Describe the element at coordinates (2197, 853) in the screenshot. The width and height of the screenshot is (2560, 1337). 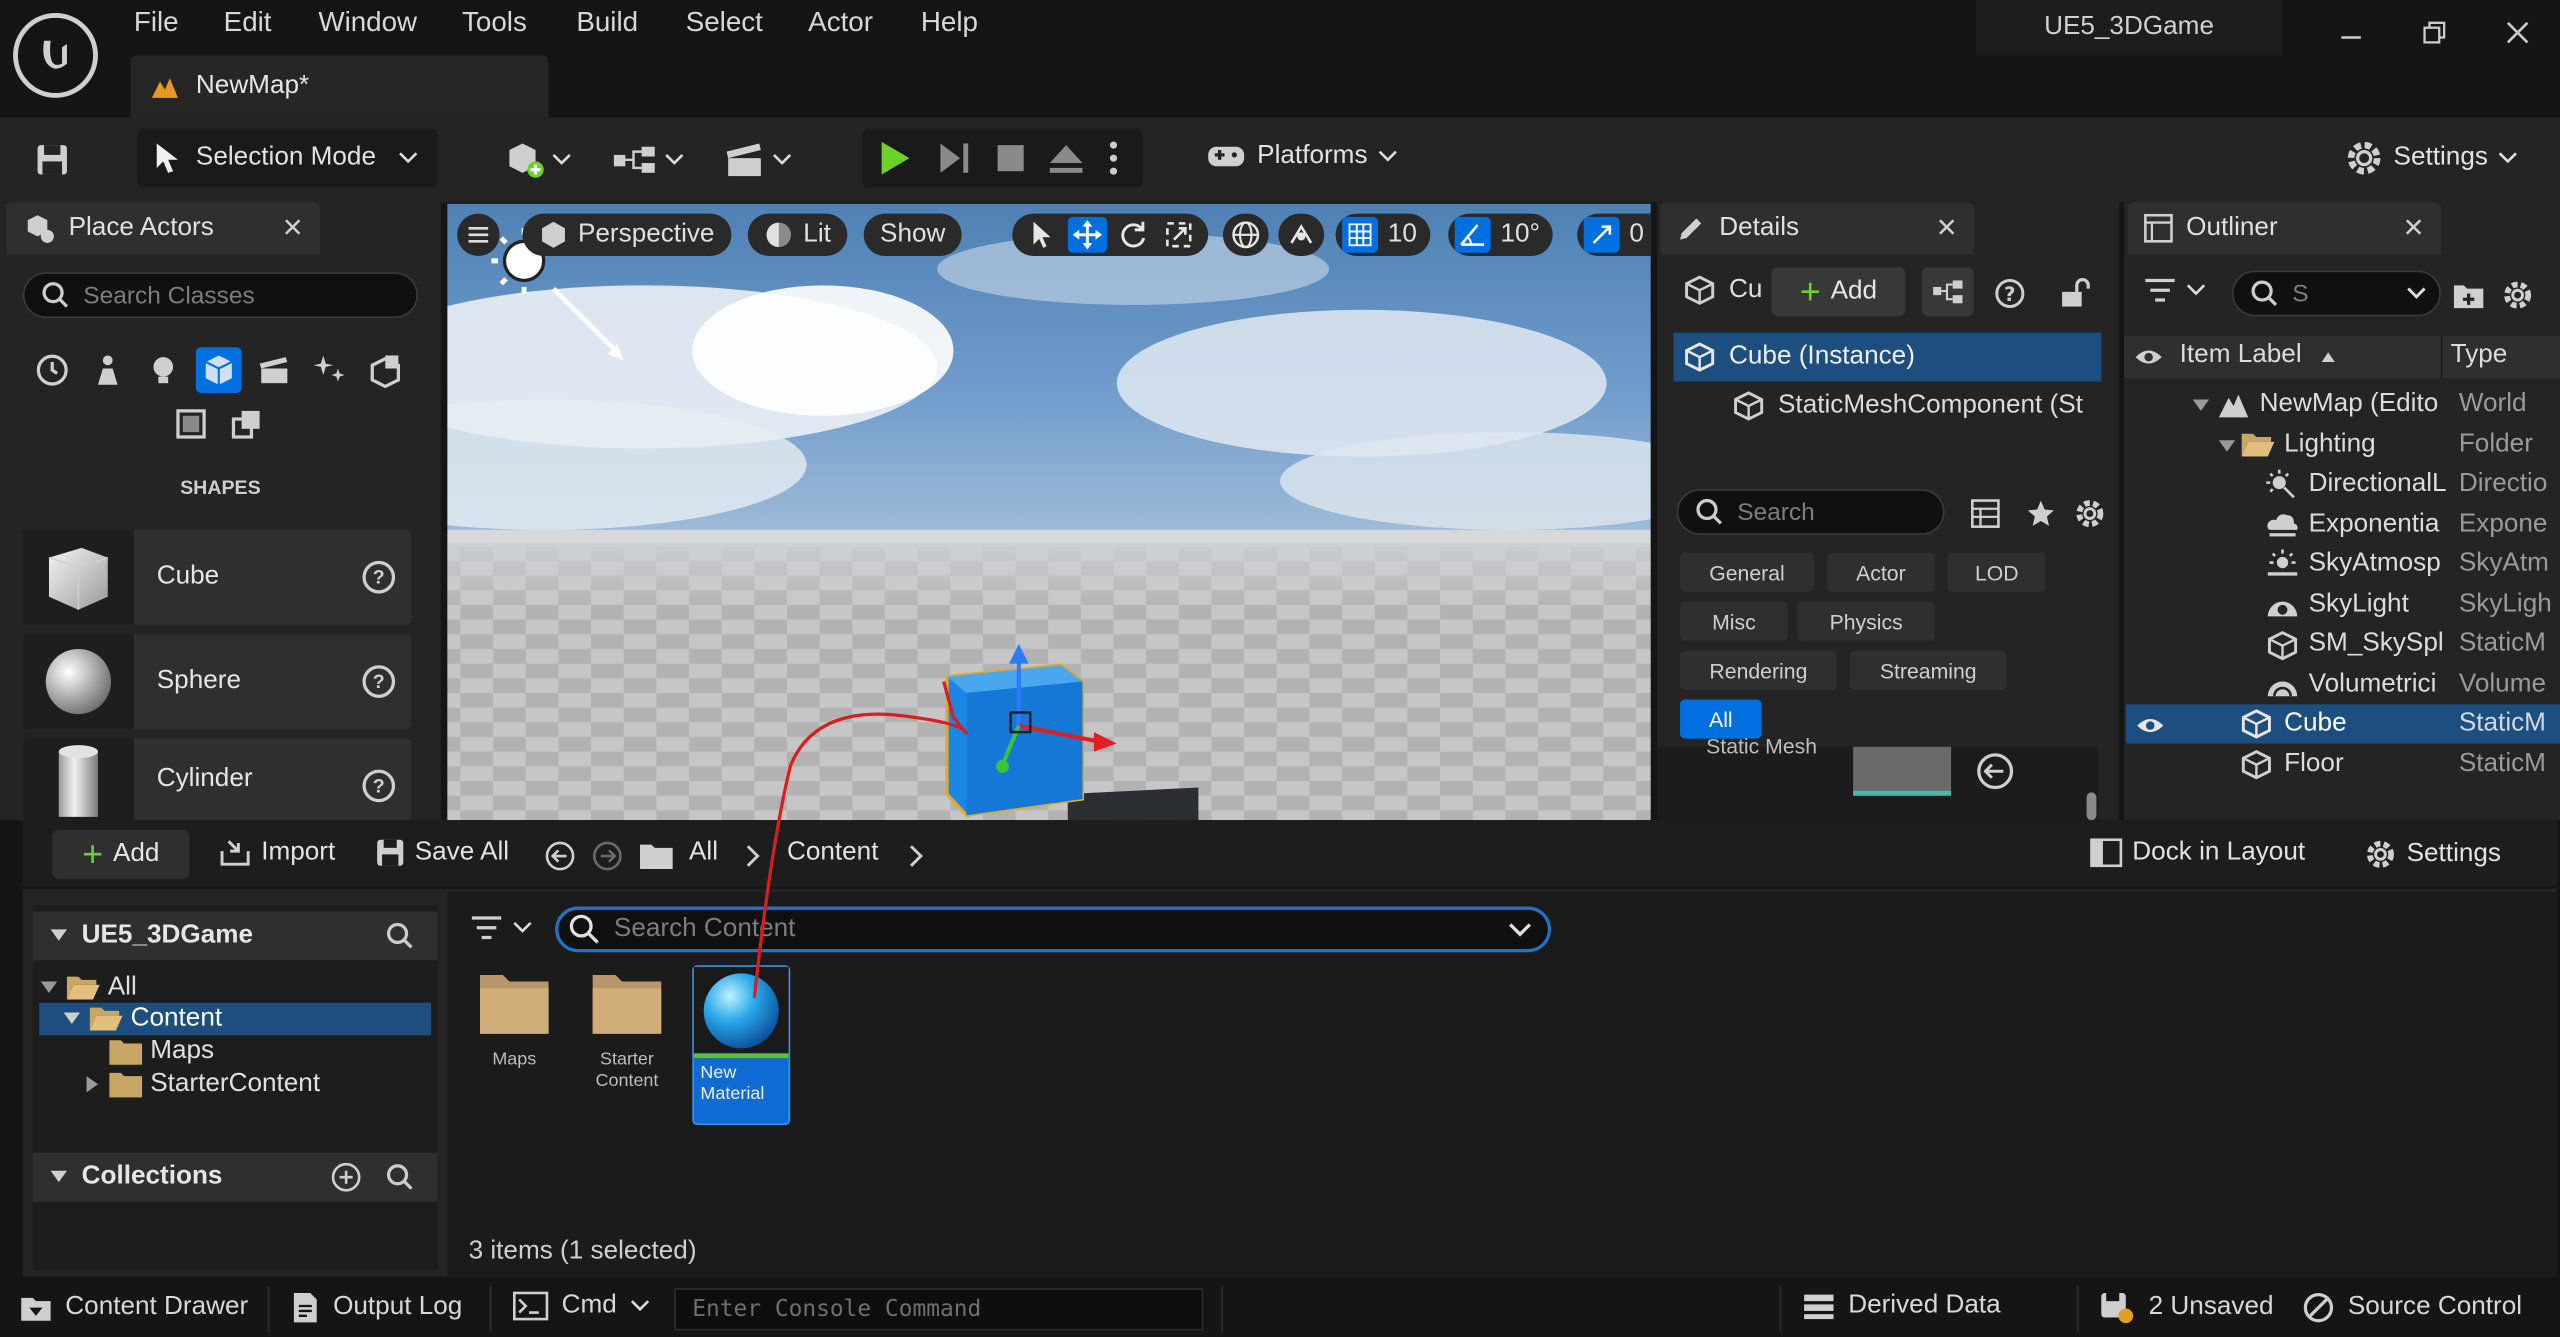
I see `dock-in-layout-button: Dock in Layout` at that location.